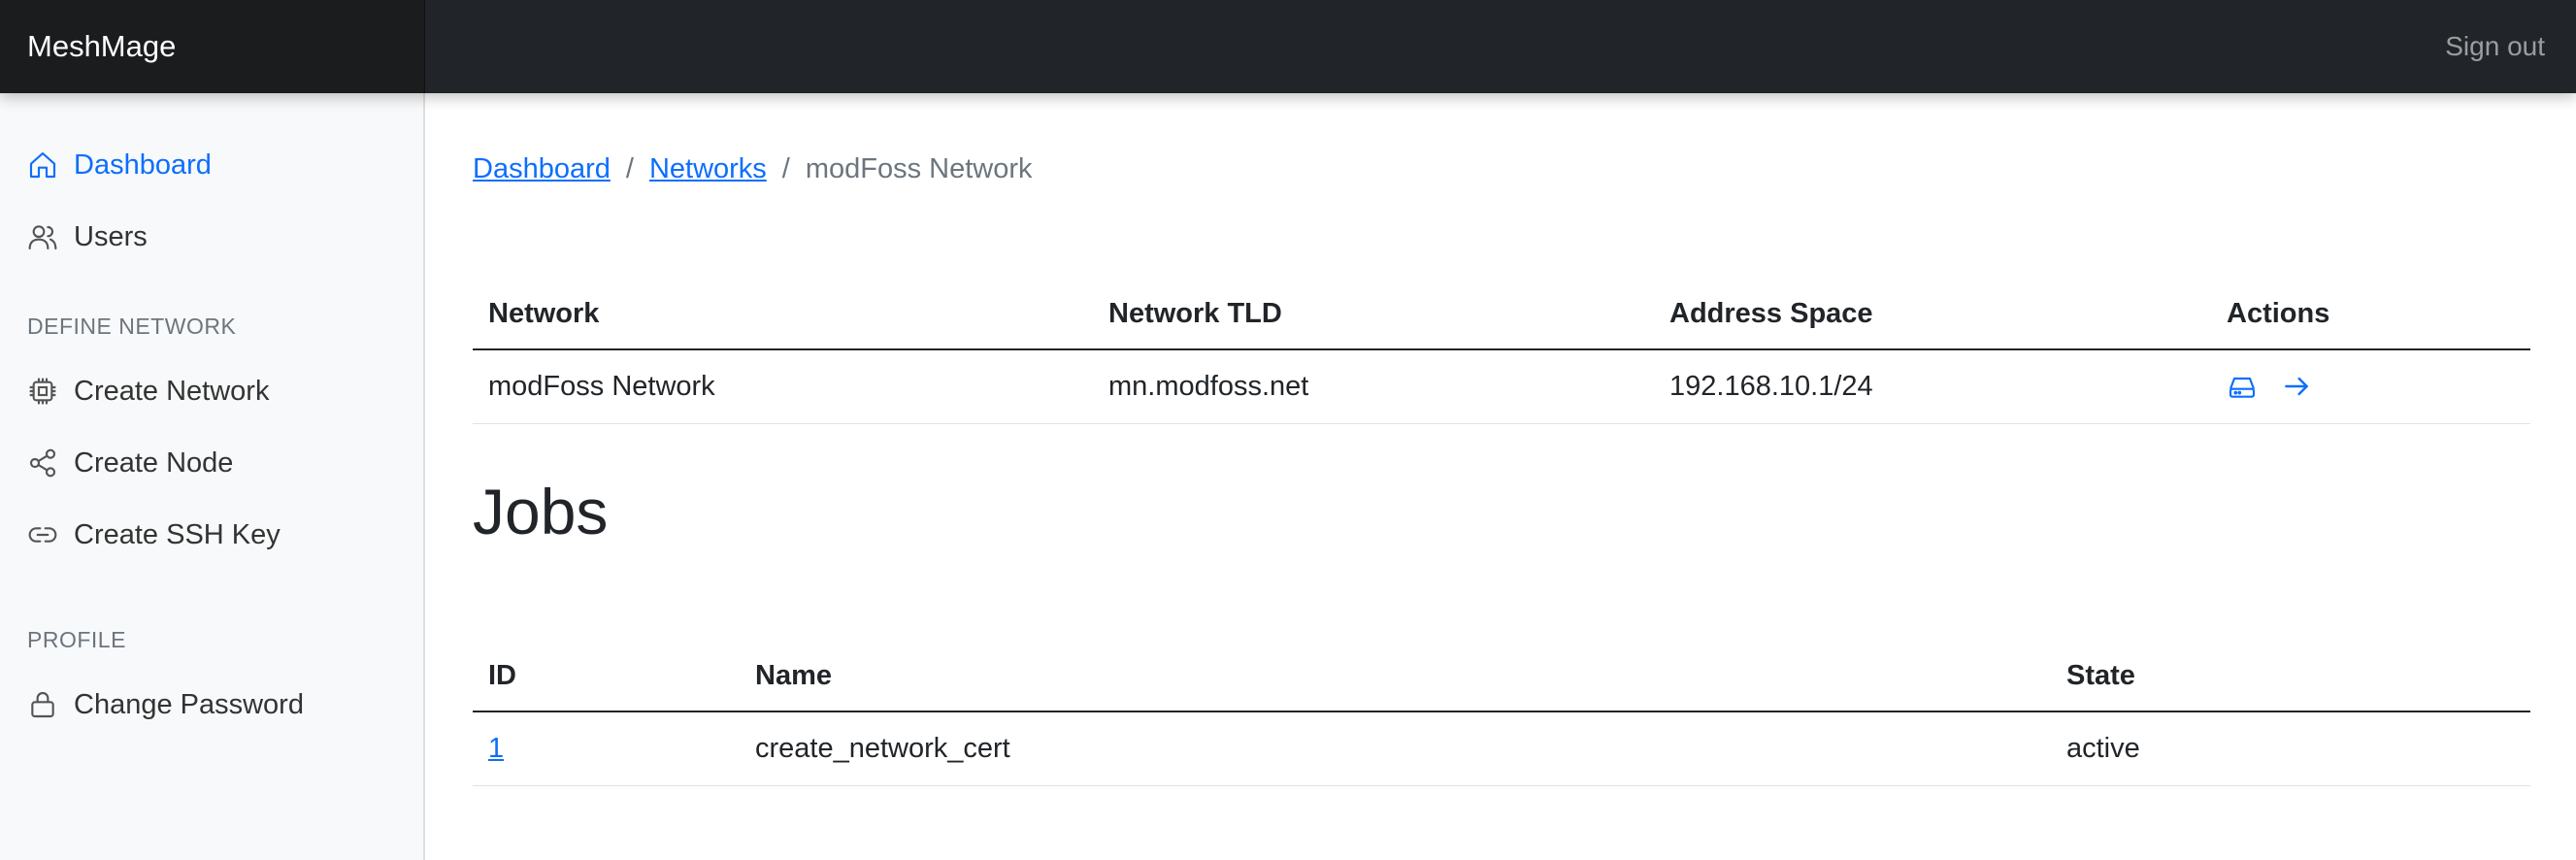 Image resolution: width=2576 pixels, height=860 pixels. I want to click on sidebar-item-dashboard: Dashboard, so click(119, 165).